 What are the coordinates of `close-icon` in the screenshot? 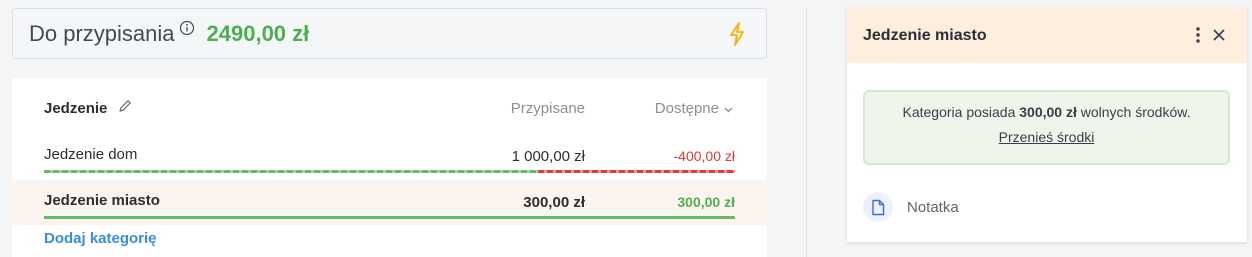 It's located at (1219, 35).